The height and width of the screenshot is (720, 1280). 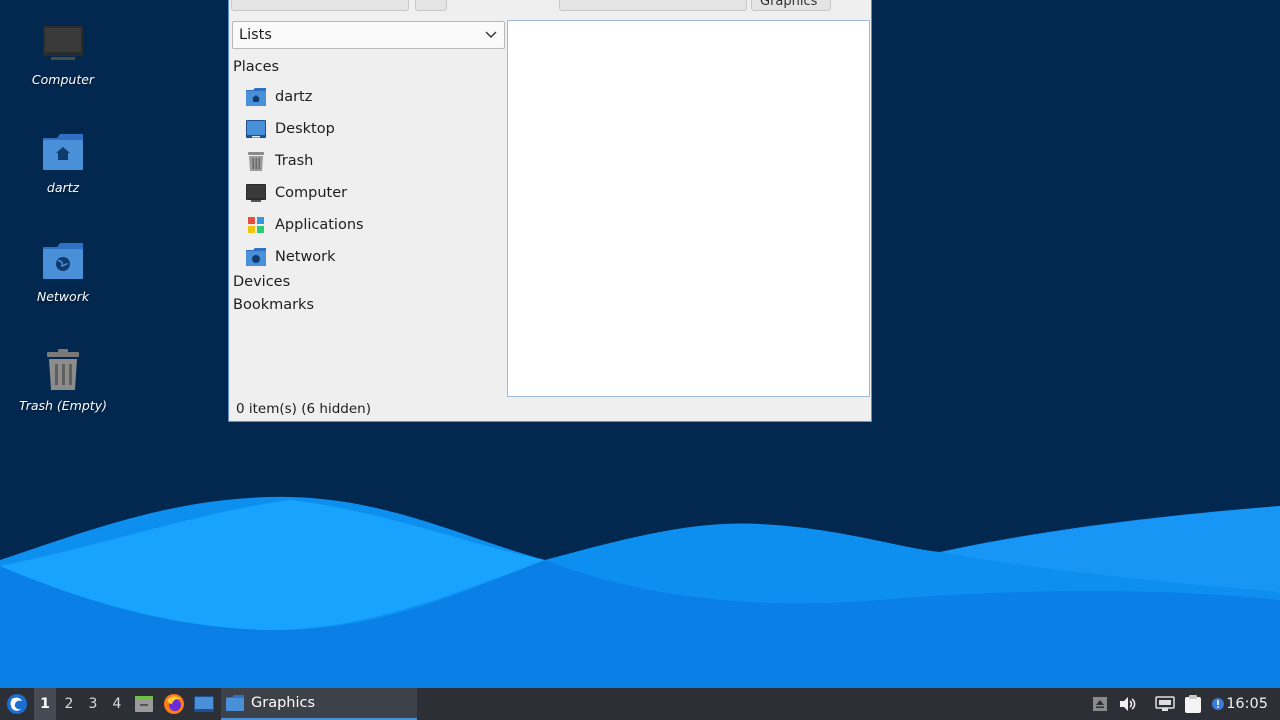 I want to click on volume-icon, so click(x=1128, y=704).